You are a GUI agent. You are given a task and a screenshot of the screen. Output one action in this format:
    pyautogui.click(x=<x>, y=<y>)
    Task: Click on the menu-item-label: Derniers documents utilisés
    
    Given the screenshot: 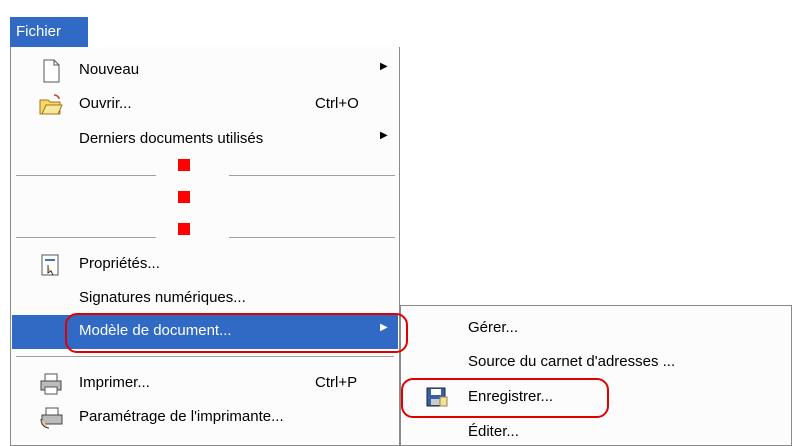 What is the action you would take?
    pyautogui.click(x=171, y=138)
    